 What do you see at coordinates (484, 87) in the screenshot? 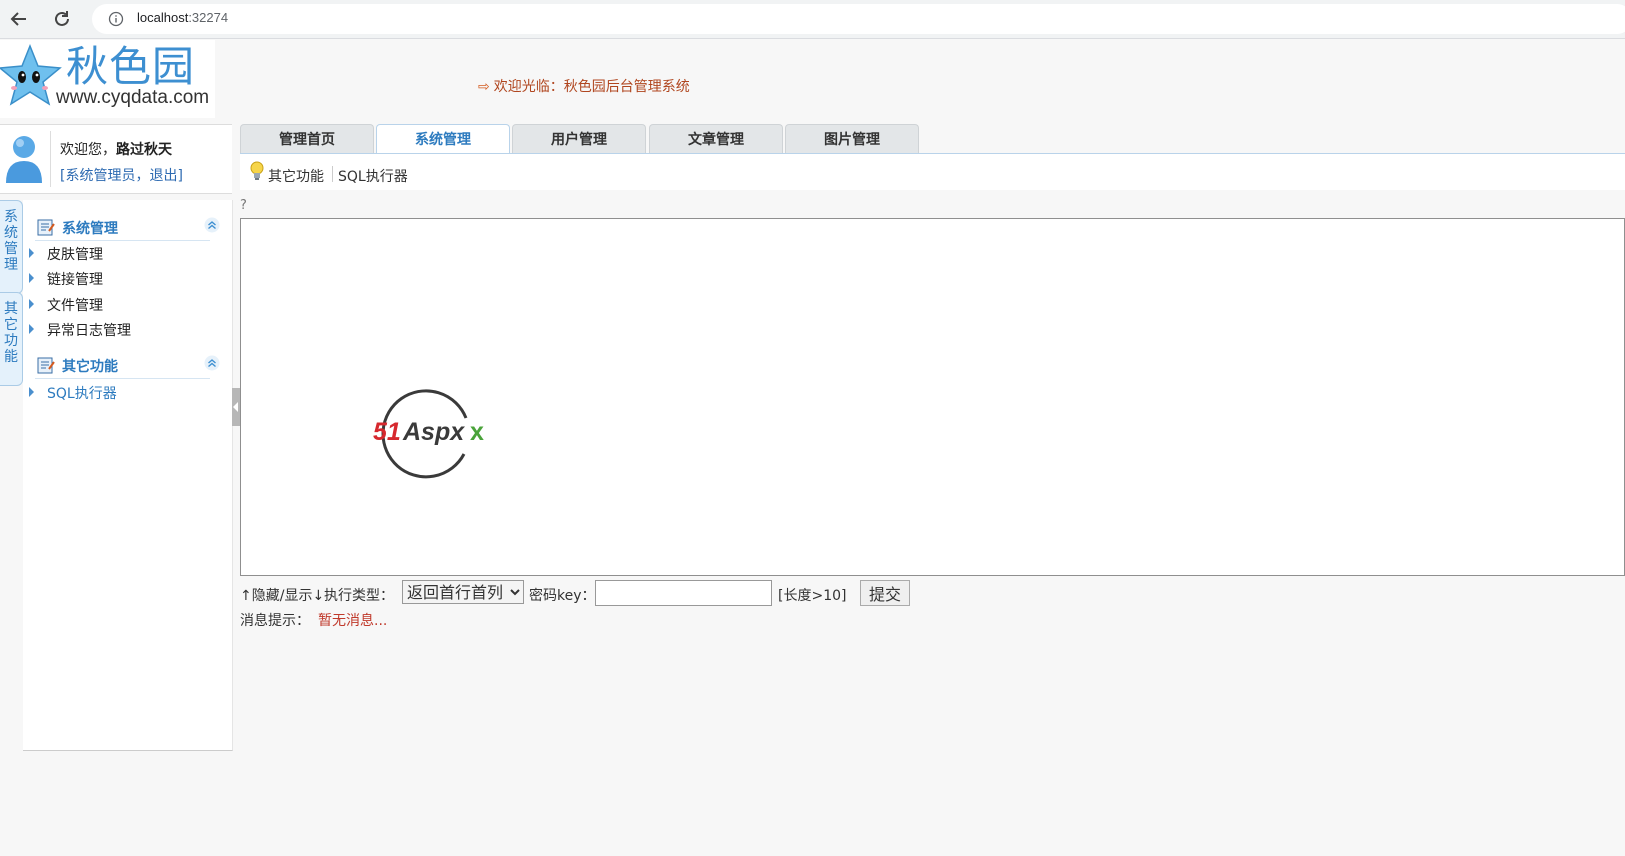
I see `arrow-right-icon: ⇨` at bounding box center [484, 87].